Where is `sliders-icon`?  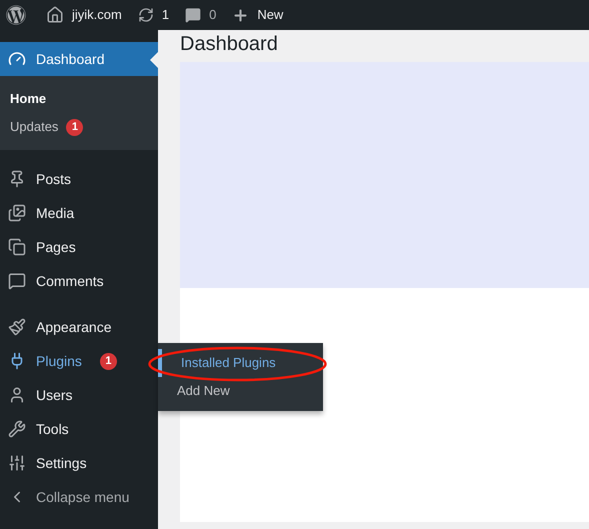
sliders-icon is located at coordinates (17, 463).